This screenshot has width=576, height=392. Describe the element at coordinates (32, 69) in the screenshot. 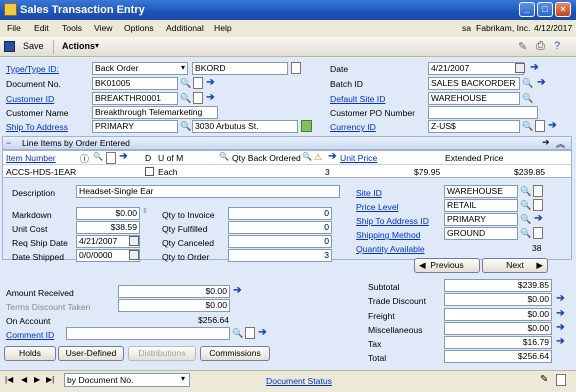

I see `type-label: Type/Type ID:` at that location.